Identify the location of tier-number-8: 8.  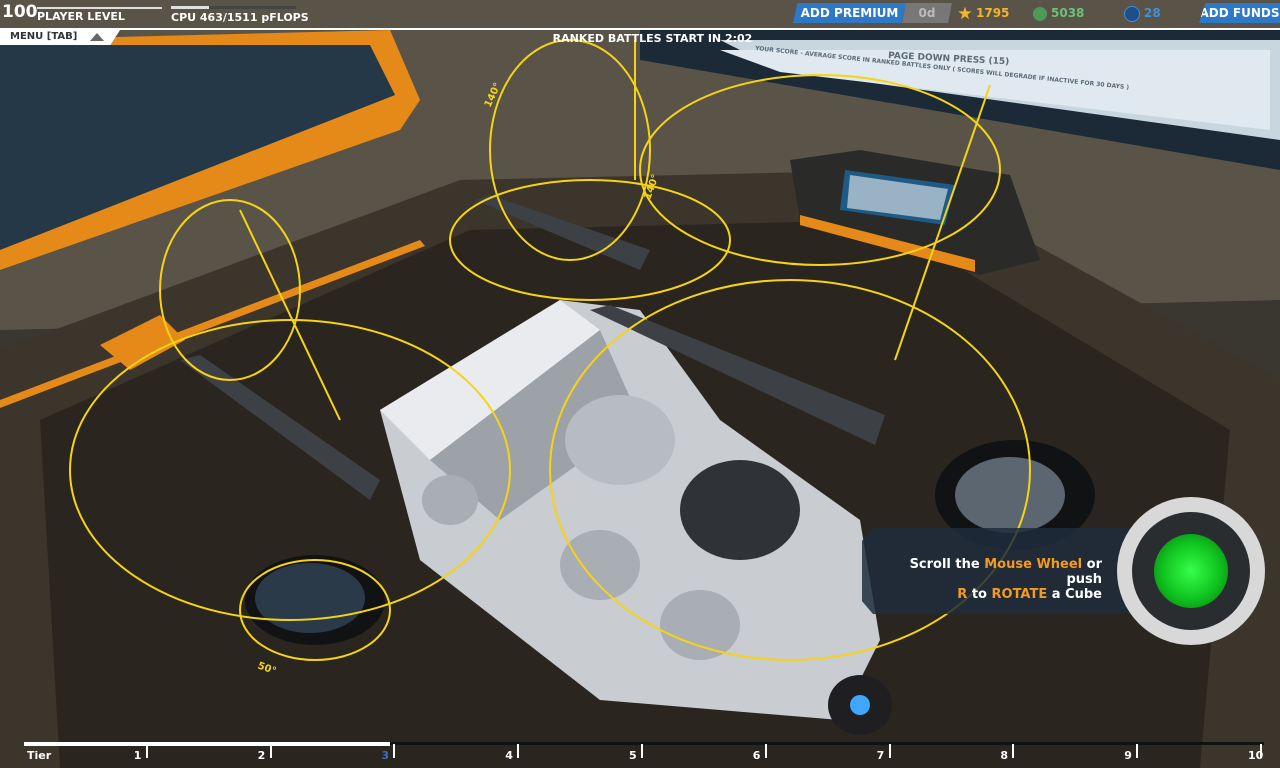
(1004, 755).